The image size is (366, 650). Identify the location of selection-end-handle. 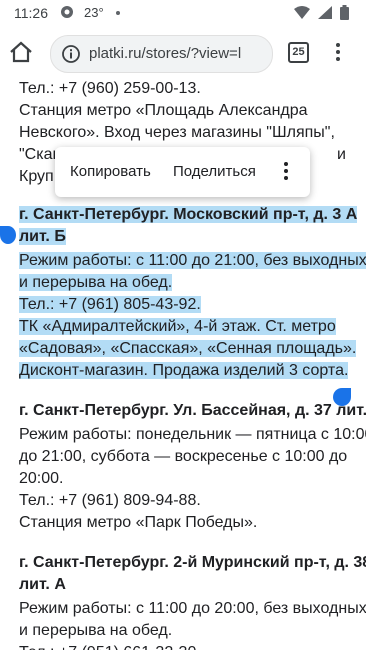
(342, 397).